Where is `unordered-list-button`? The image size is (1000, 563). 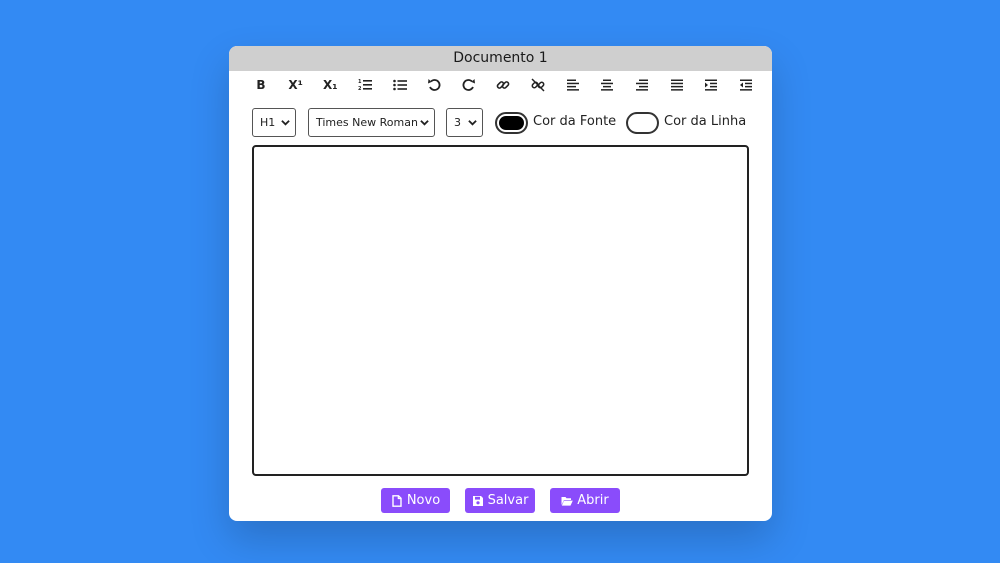 unordered-list-button is located at coordinates (400, 85).